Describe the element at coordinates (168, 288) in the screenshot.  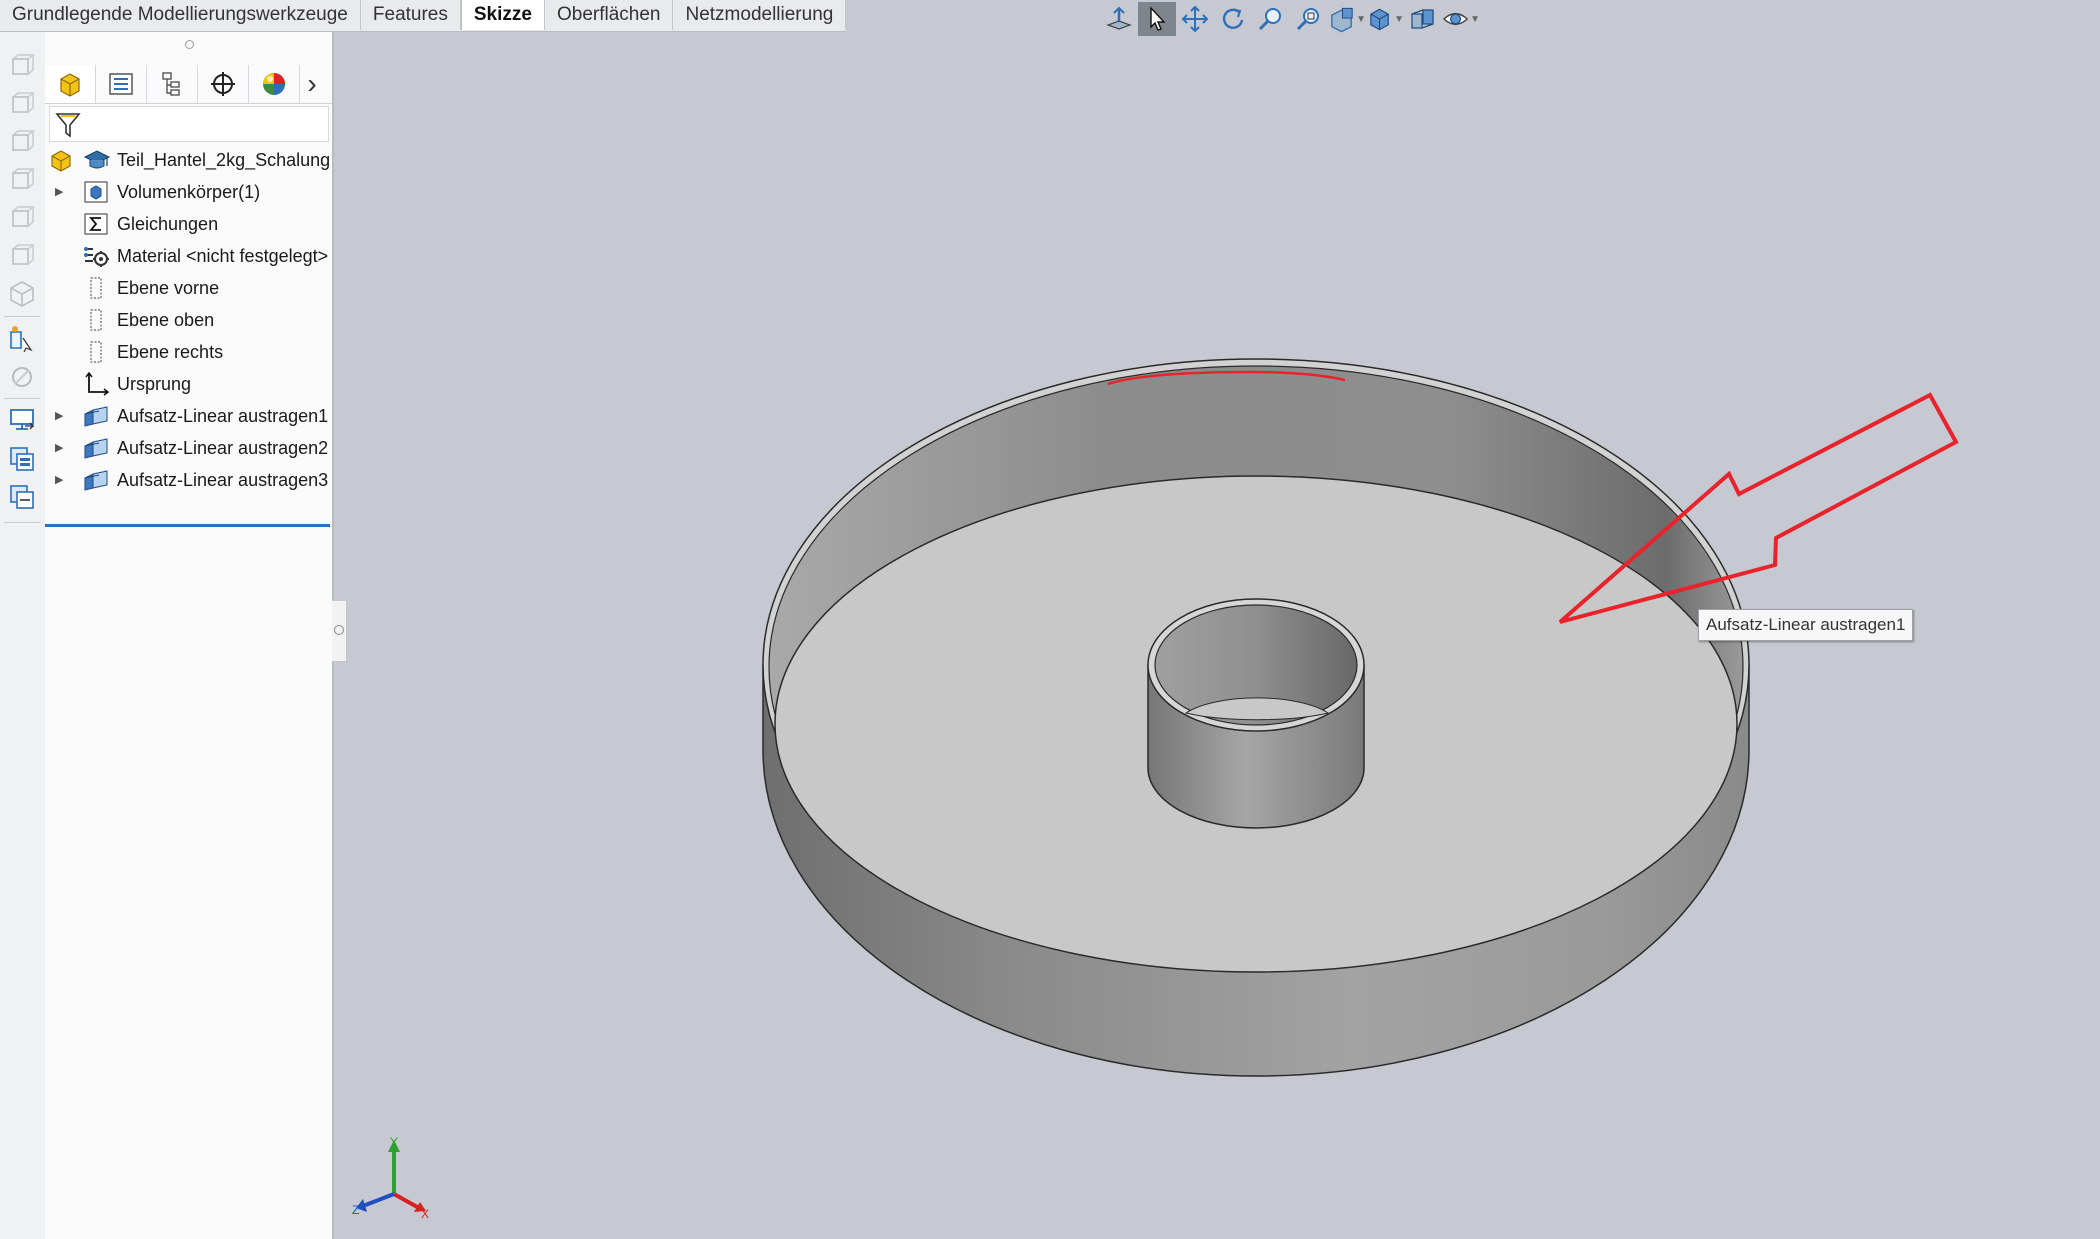
I see `tree-item-label: Ebene vorne` at that location.